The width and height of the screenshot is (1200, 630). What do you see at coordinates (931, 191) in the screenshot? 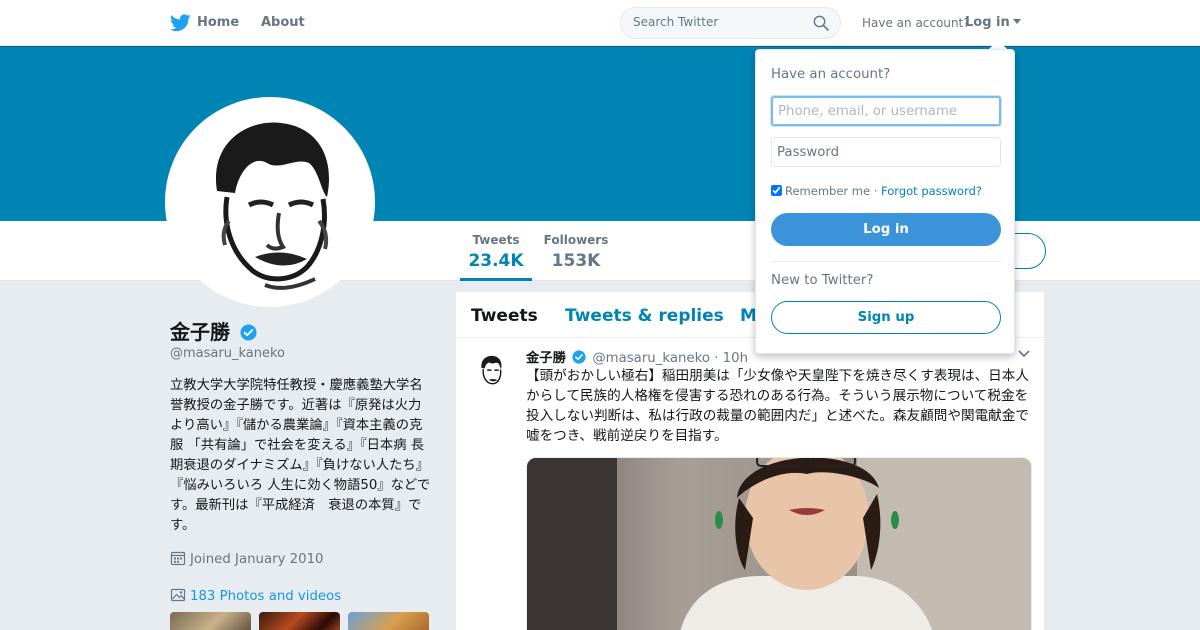
I see `forgot-password-link: Forgot password?` at bounding box center [931, 191].